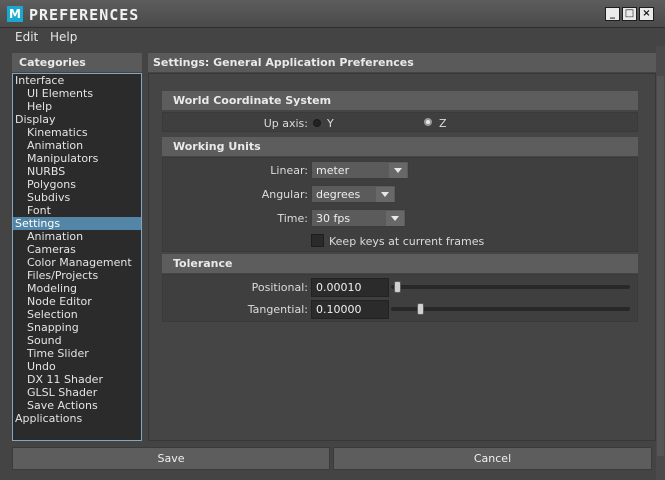 This screenshot has width=665, height=480. I want to click on scrollbar-thumb, so click(660, 266).